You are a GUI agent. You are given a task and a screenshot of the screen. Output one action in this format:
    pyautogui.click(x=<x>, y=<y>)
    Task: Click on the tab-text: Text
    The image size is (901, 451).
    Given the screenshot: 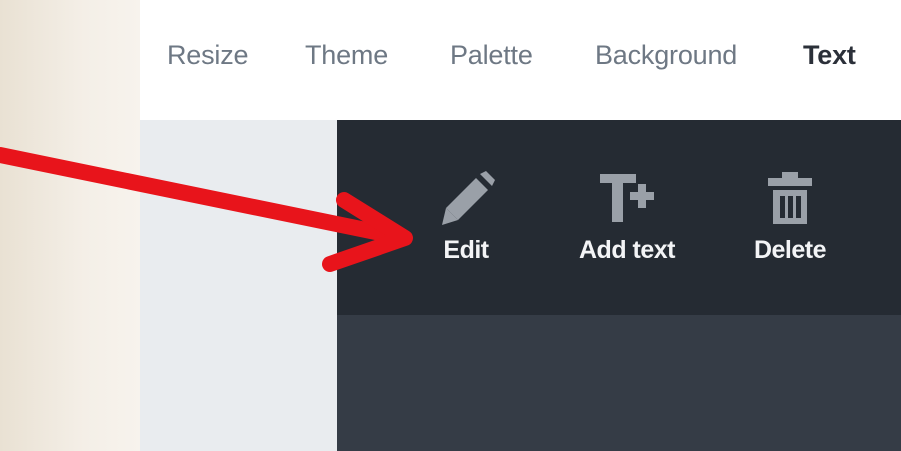 What is the action you would take?
    pyautogui.click(x=829, y=55)
    